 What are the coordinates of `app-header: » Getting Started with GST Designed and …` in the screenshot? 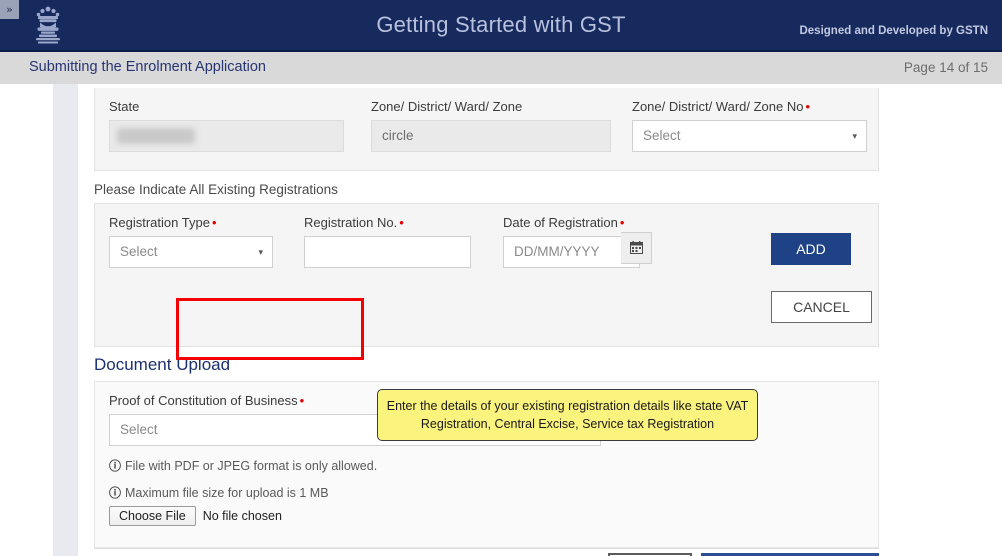 It's located at (501, 26).